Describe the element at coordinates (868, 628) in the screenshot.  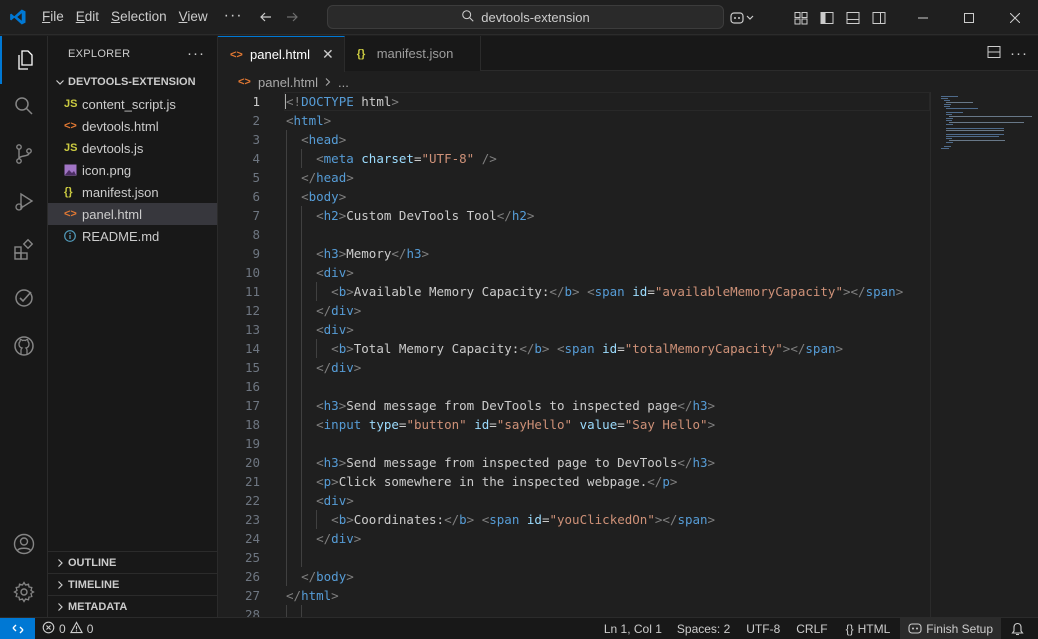
I see `language-mode: {} HTML` at that location.